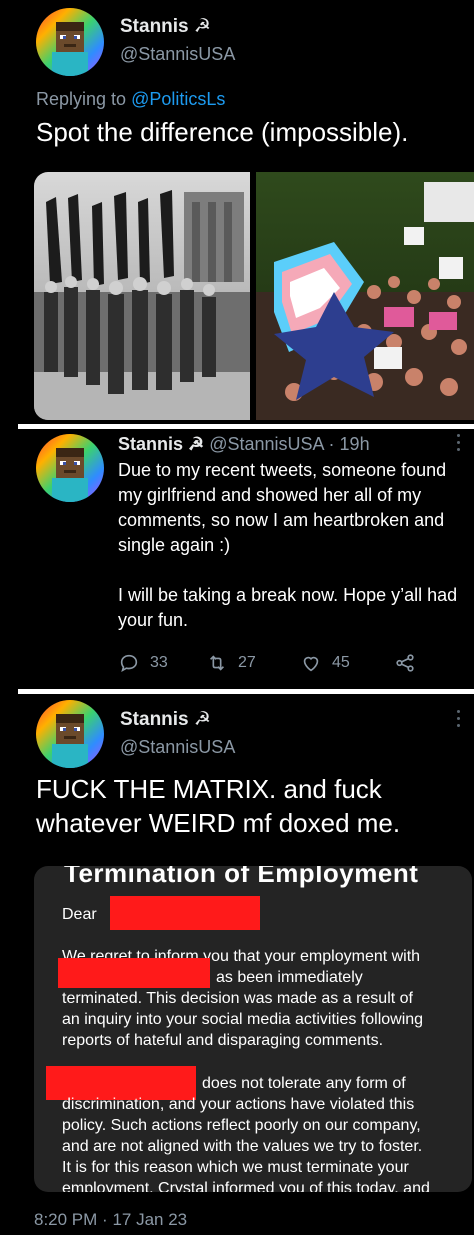  What do you see at coordinates (278, 664) in the screenshot?
I see `tweet-actions: 33 27 45` at bounding box center [278, 664].